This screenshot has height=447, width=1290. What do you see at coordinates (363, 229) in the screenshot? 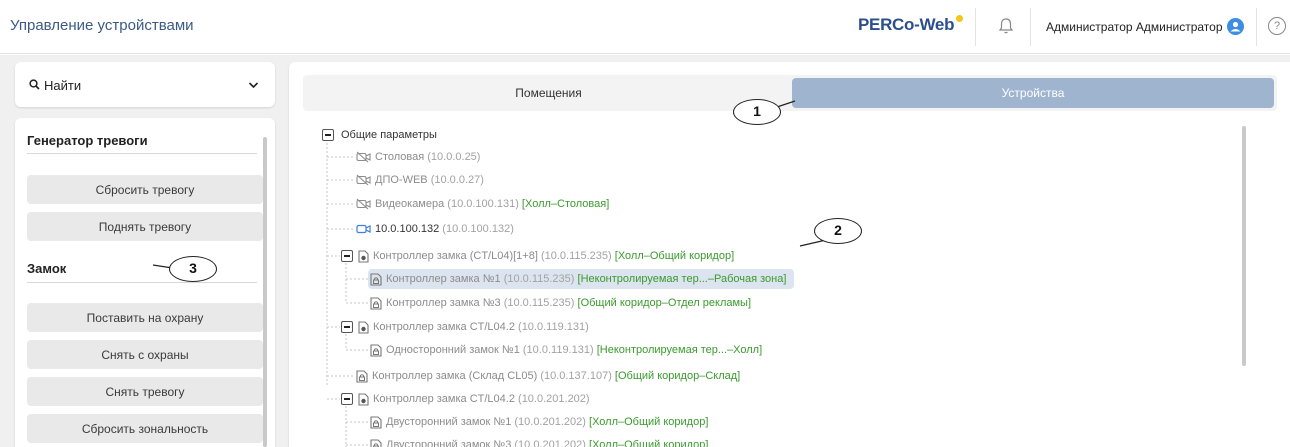
I see `camera-icon` at bounding box center [363, 229].